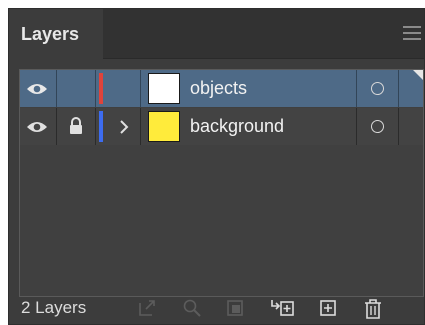 The height and width of the screenshot is (325, 425). Describe the element at coordinates (54, 307) in the screenshot. I see `layer-count-label: 2 Layers` at that location.